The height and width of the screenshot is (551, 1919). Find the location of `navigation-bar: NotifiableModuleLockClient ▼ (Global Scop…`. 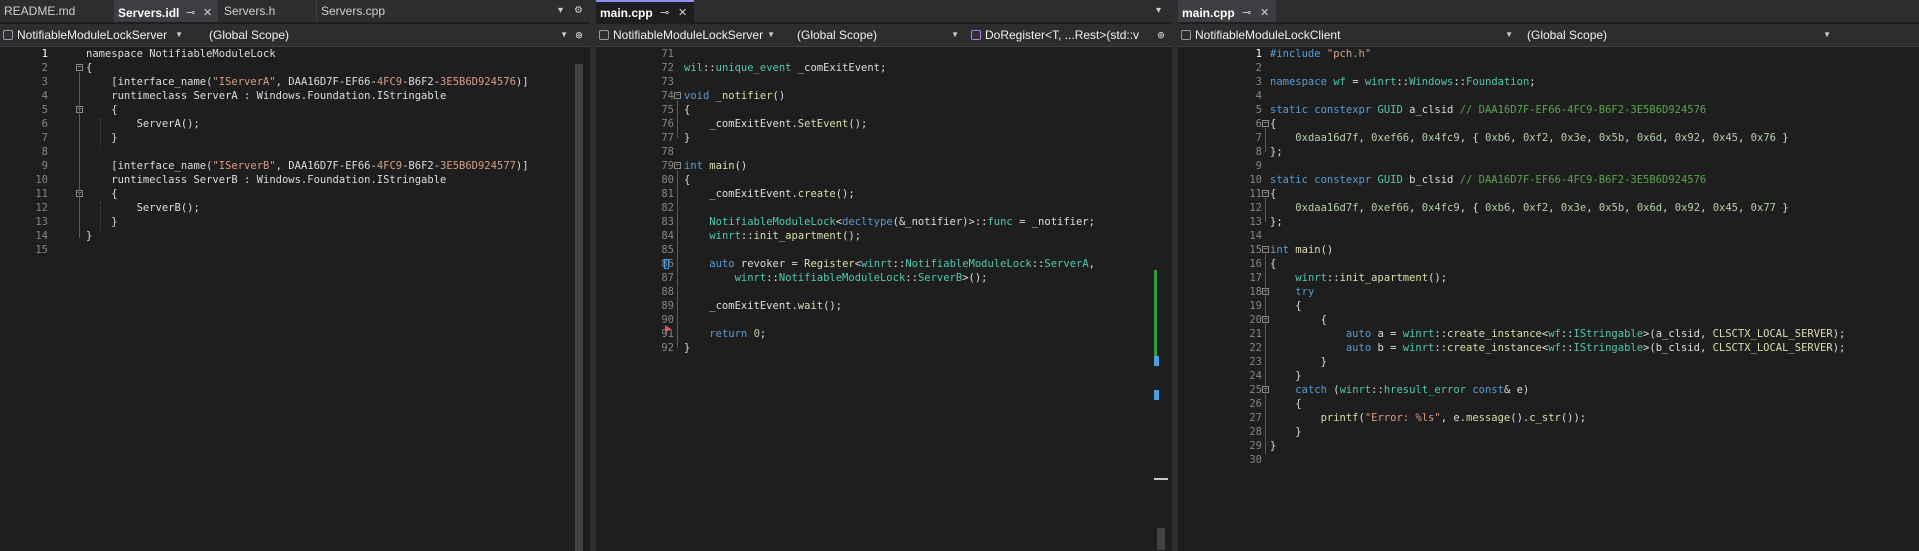

navigation-bar: NotifiableModuleLockClient ▼ (Global Scop… is located at coordinates (1548, 35).